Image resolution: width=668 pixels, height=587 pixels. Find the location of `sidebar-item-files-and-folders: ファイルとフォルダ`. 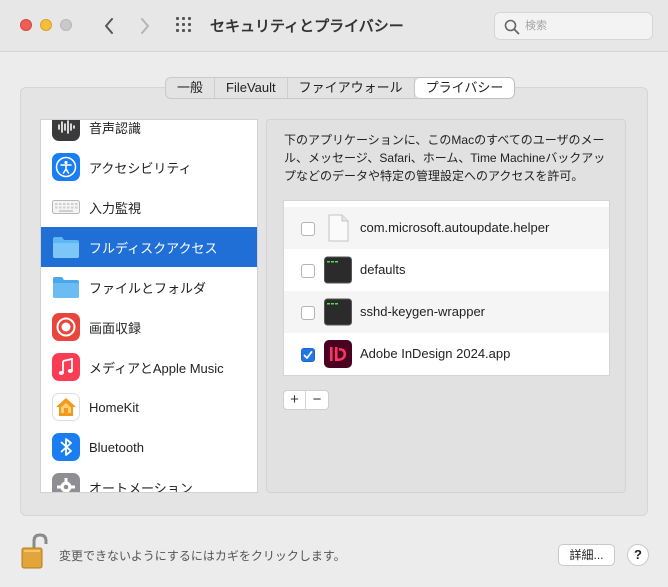

sidebar-item-files-and-folders: ファイルとフォルダ is located at coordinates (149, 287).